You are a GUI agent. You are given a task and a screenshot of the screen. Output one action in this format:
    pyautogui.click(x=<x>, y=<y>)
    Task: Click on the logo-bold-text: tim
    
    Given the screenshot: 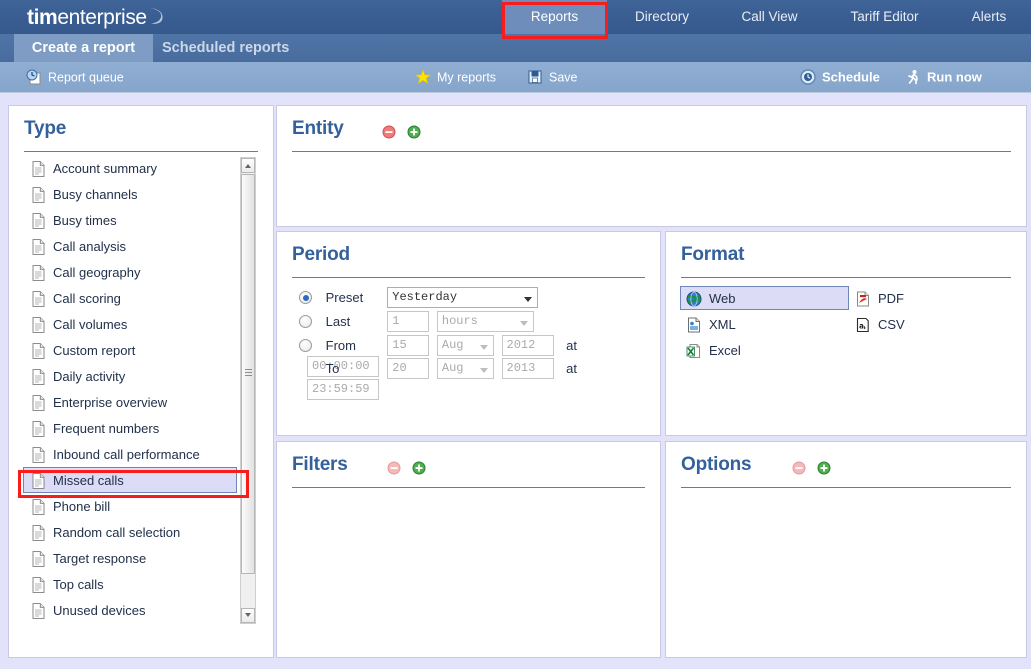 What is the action you would take?
    pyautogui.click(x=42, y=17)
    